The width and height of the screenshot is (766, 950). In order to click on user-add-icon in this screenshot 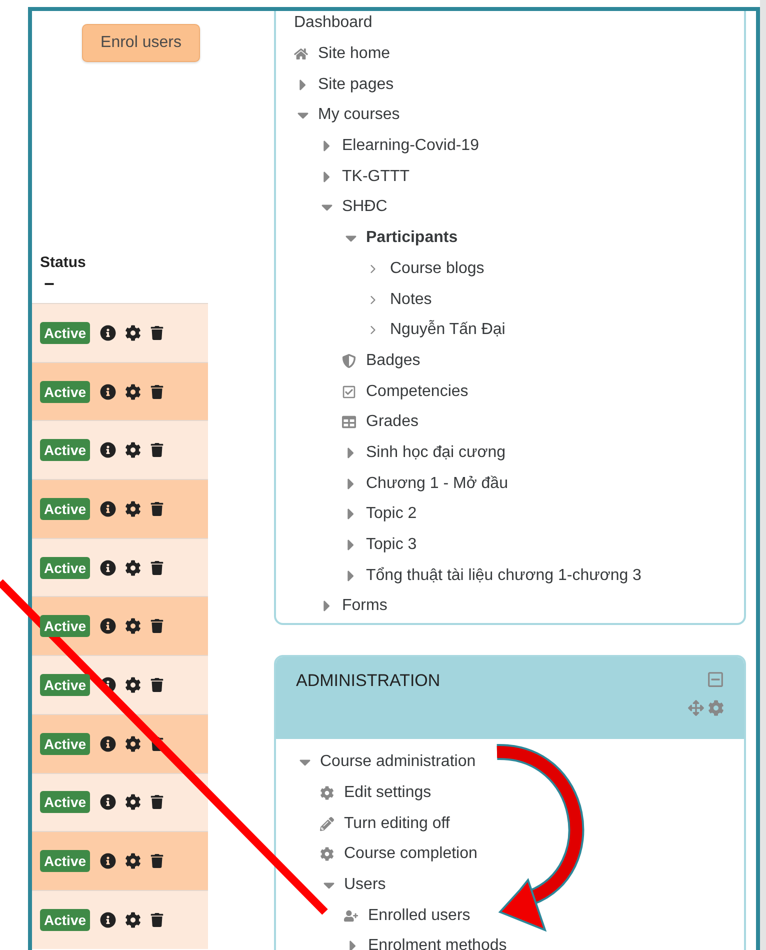, I will do `click(351, 915)`.